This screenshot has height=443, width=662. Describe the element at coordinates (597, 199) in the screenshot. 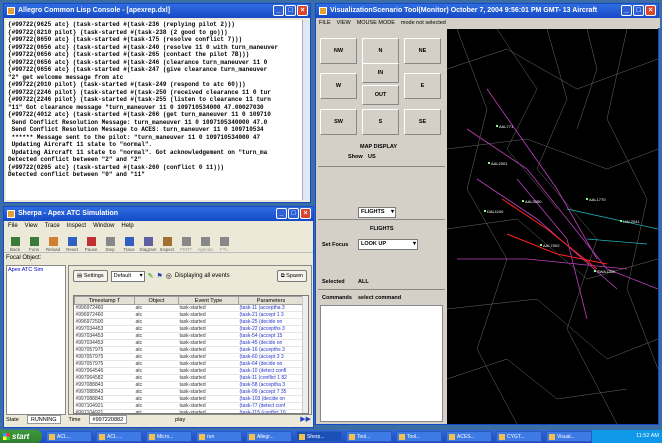

I see `aircraft-label: AAL1770` at that location.